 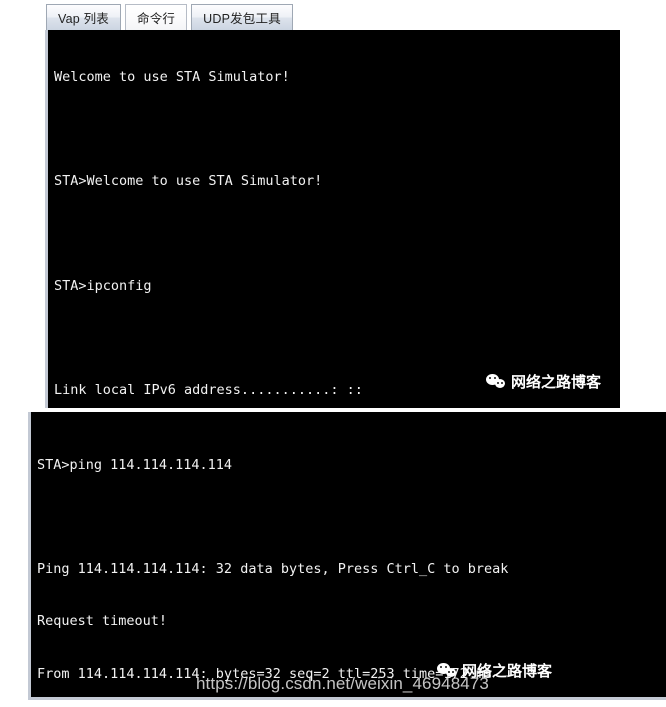 I want to click on console-line: STA>Welcome to use STA Simulator!, so click(x=188, y=181).